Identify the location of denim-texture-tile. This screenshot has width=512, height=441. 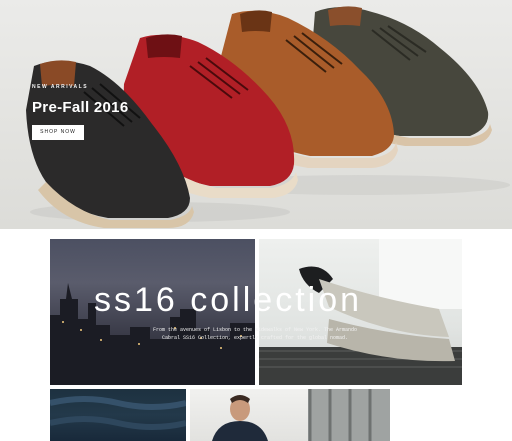
(118, 415).